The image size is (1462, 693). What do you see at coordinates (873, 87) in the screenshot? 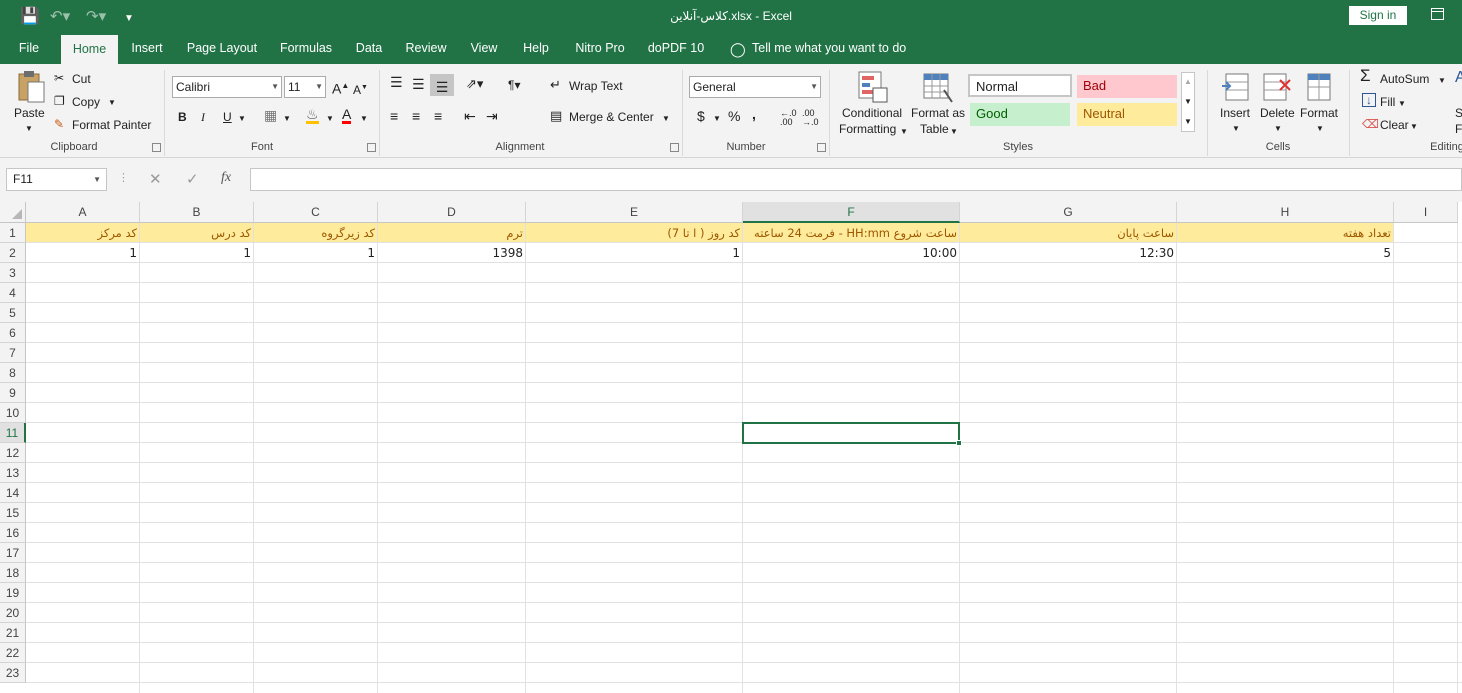
I see `conditional-formatting-icon` at bounding box center [873, 87].